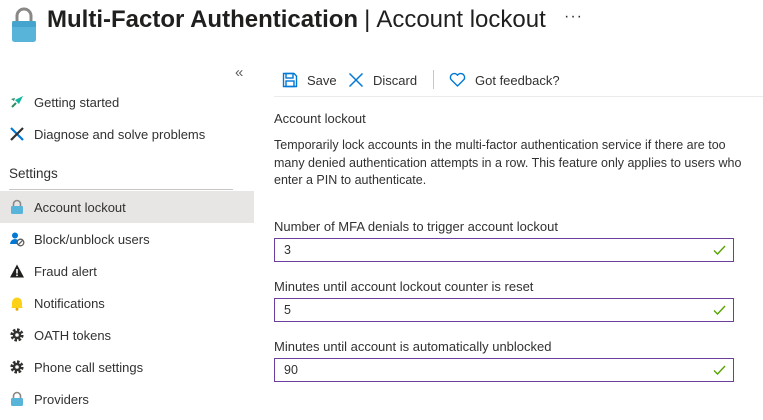 The height and width of the screenshot is (420, 763). I want to click on feedback-button: Got feedback?, so click(504, 80).